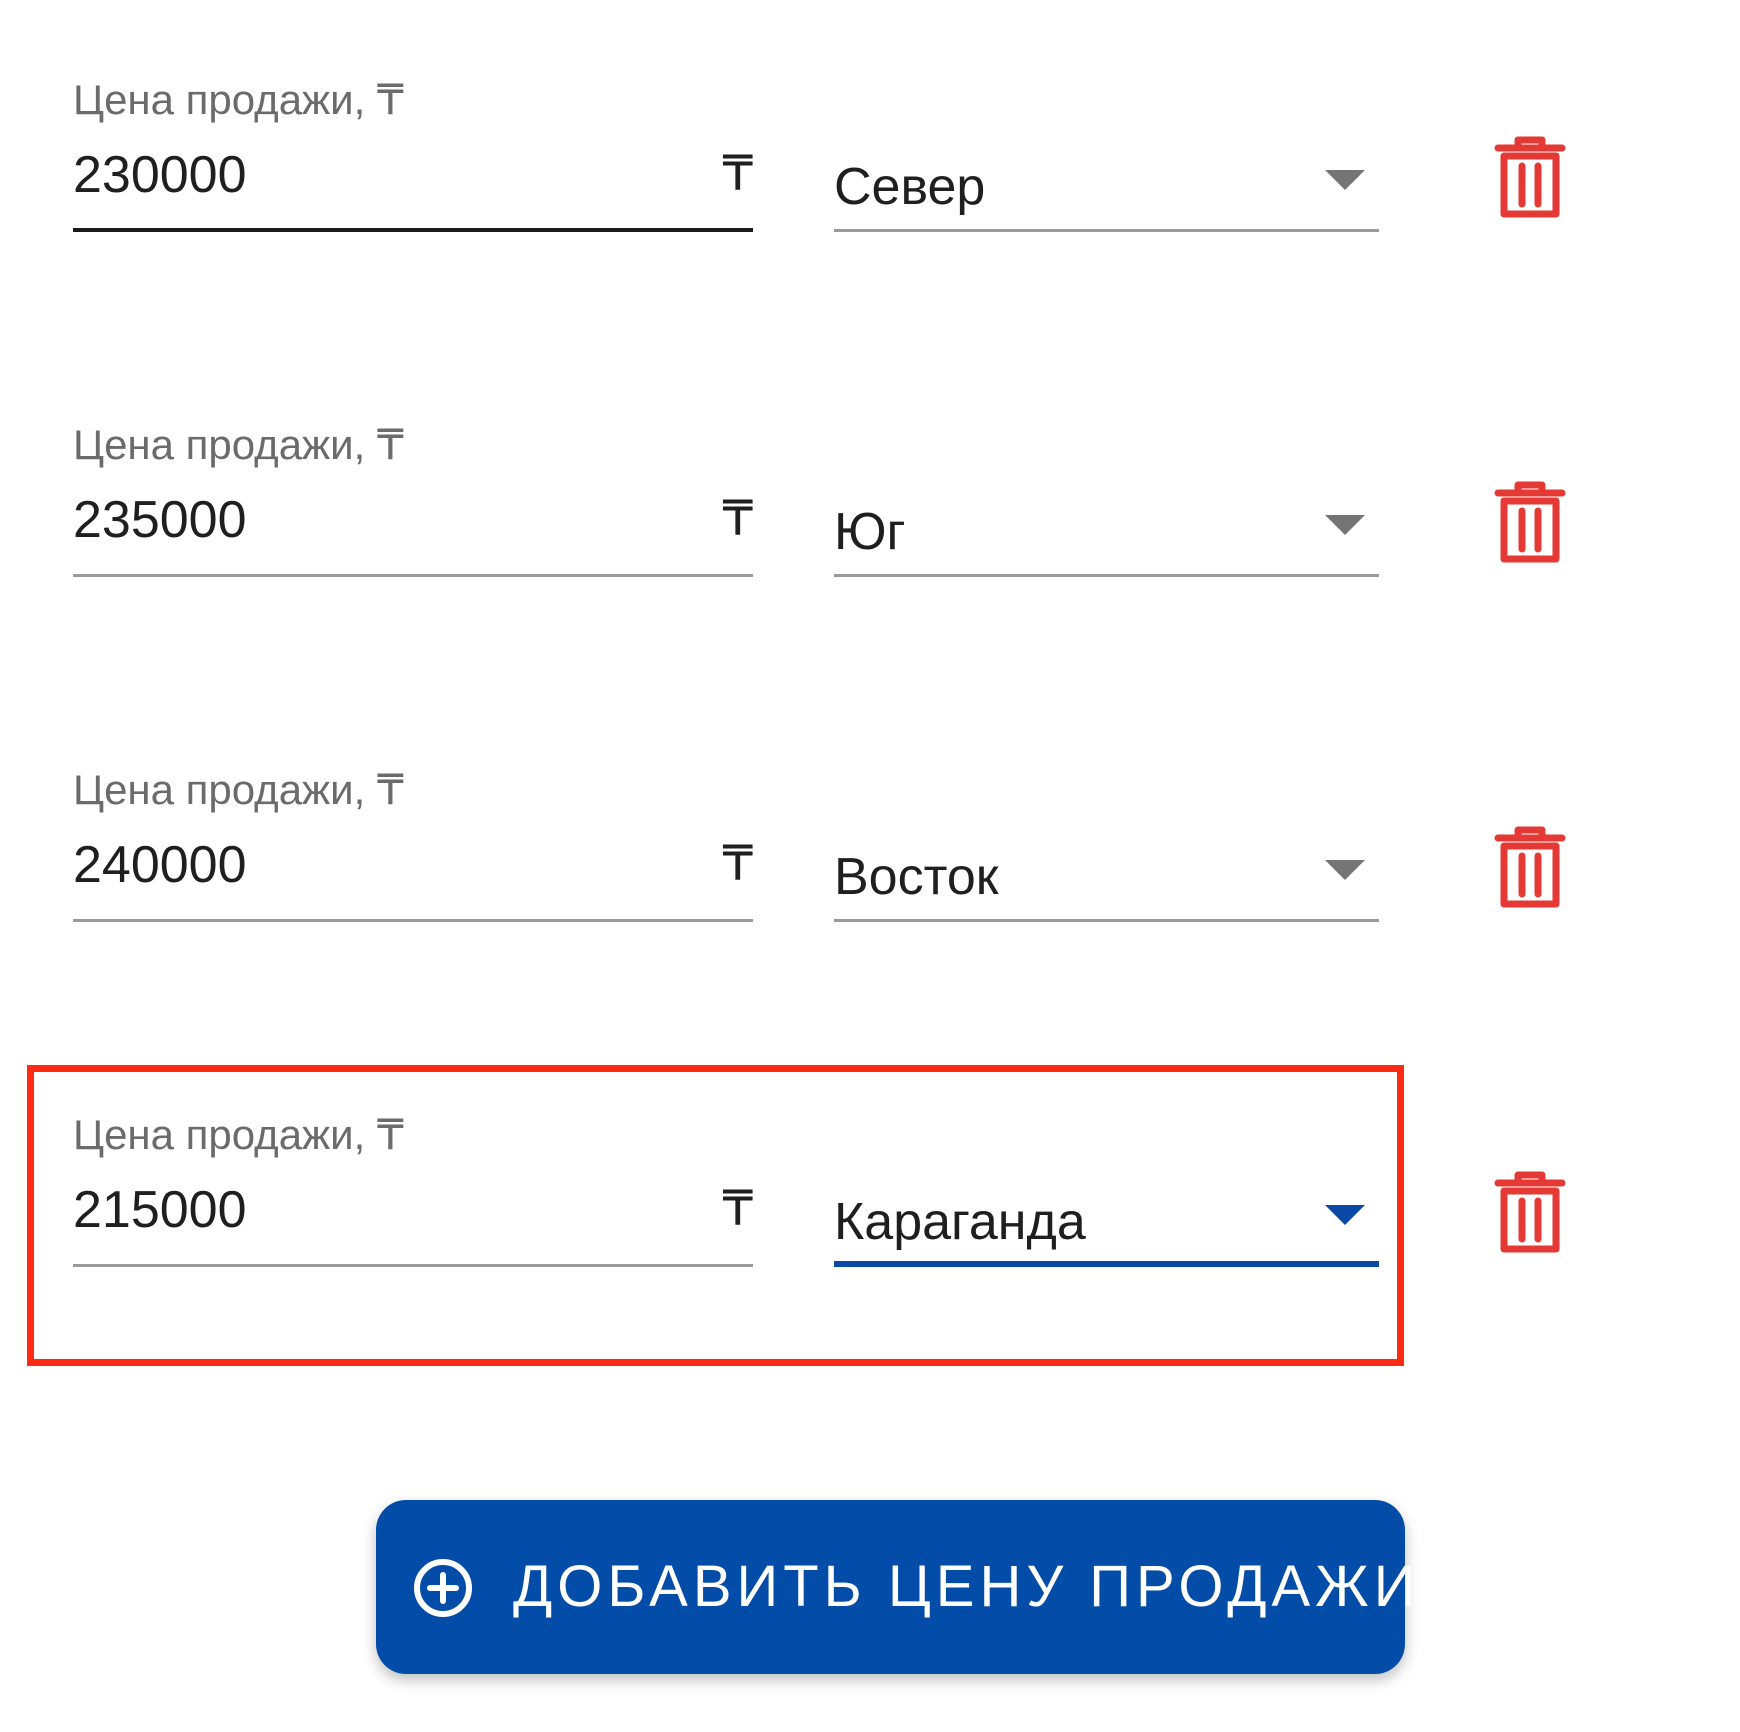 This screenshot has width=1740, height=1732. I want to click on add-circle-icon, so click(443, 1588).